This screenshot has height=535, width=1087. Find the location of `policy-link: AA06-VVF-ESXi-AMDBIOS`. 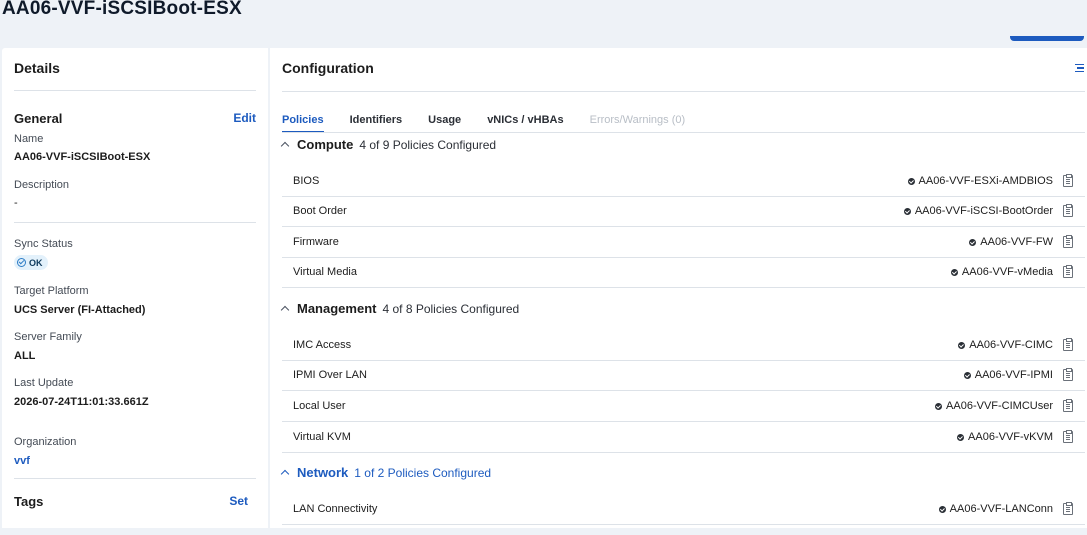

policy-link: AA06-VVF-ESXi-AMDBIOS is located at coordinates (980, 181).